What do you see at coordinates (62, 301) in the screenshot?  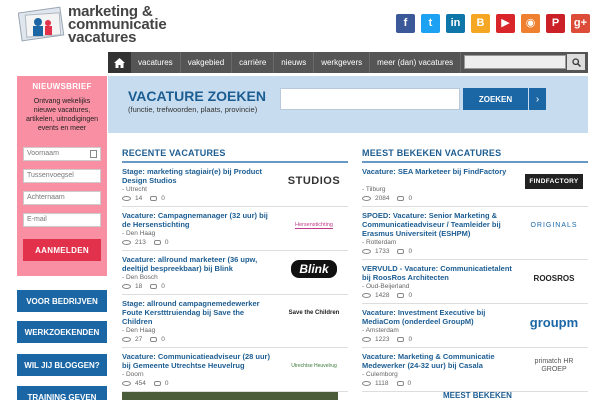 I see `for-companies-button: VOOR BEDRIJVEN` at bounding box center [62, 301].